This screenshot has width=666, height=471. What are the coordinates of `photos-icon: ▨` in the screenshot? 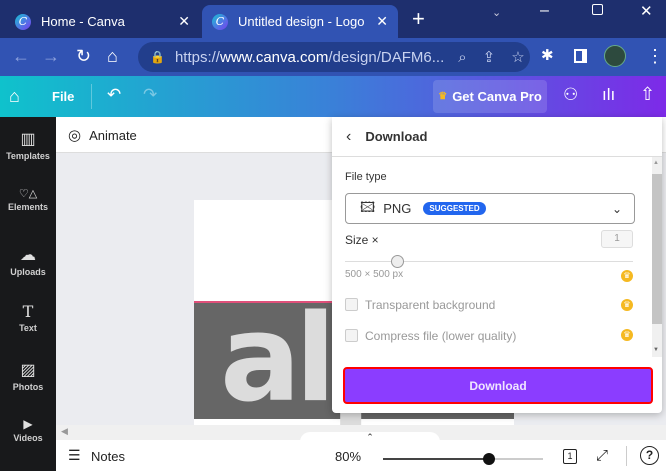 It's located at (28, 370).